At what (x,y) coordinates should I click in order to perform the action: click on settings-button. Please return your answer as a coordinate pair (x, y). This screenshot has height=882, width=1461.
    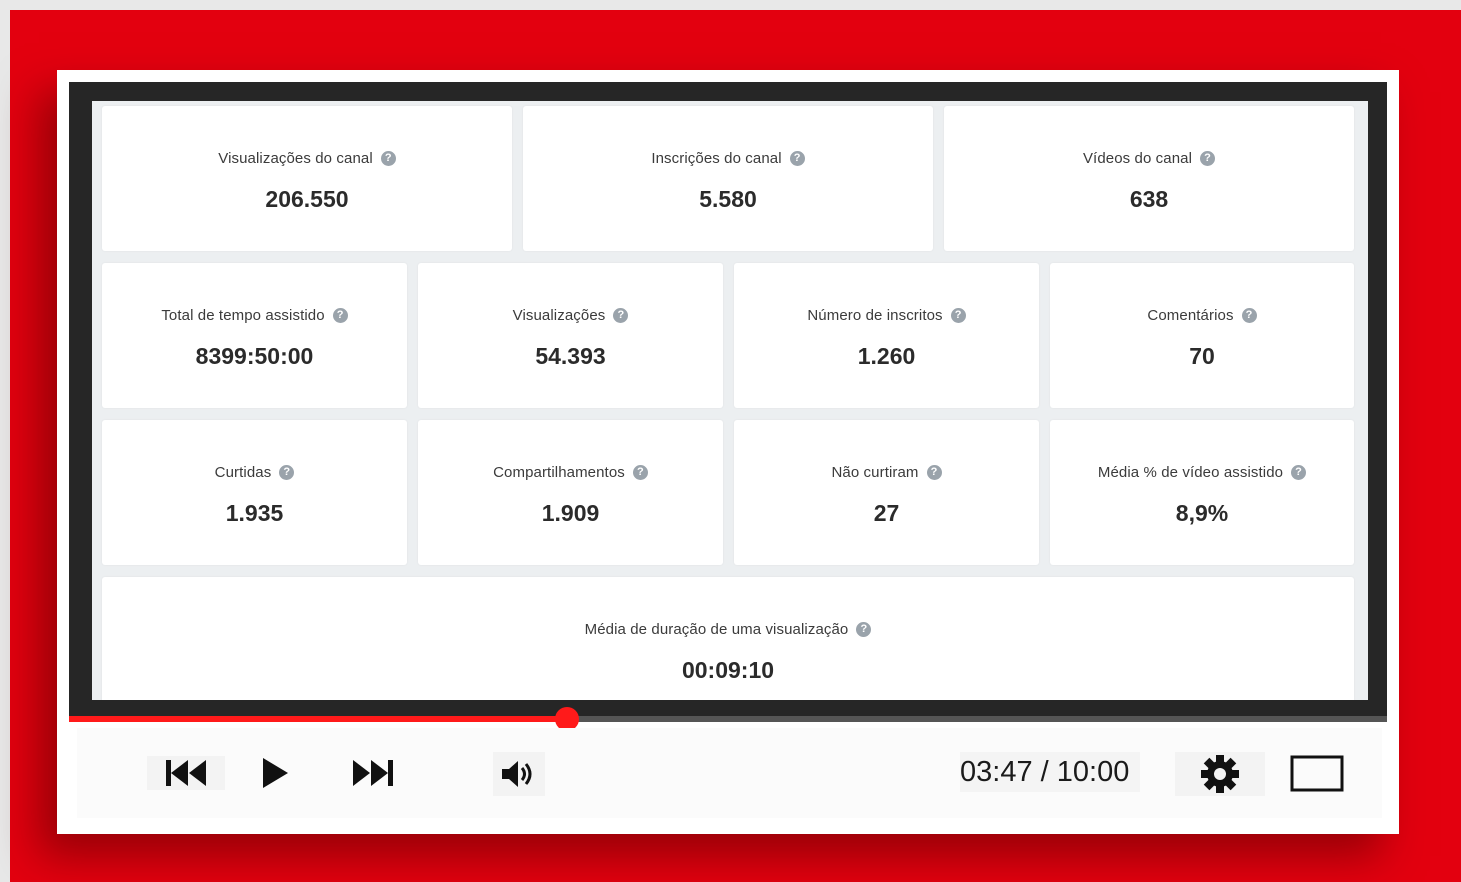
    Looking at the image, I should click on (1220, 774).